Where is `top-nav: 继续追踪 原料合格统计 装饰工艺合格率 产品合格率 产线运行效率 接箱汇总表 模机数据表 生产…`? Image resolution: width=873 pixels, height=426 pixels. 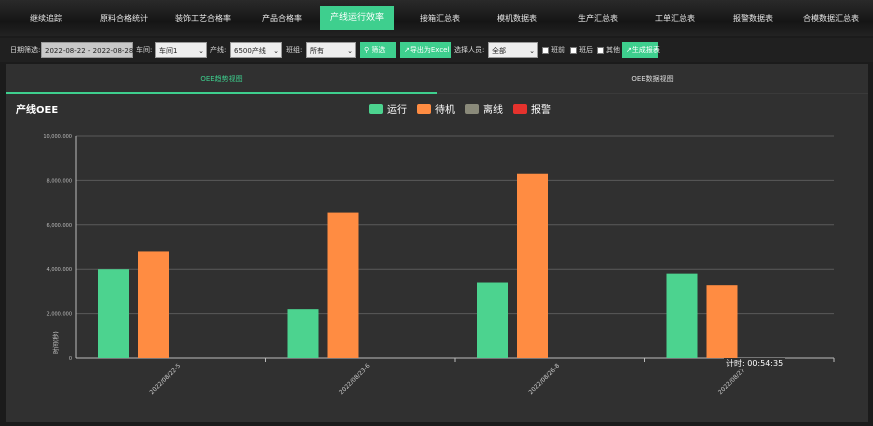
top-nav: 继续追踪 原料合格统计 装饰工艺合格率 产品合格率 产线运行效率 接箱汇总表 模机数据表 生产… is located at coordinates (436, 18).